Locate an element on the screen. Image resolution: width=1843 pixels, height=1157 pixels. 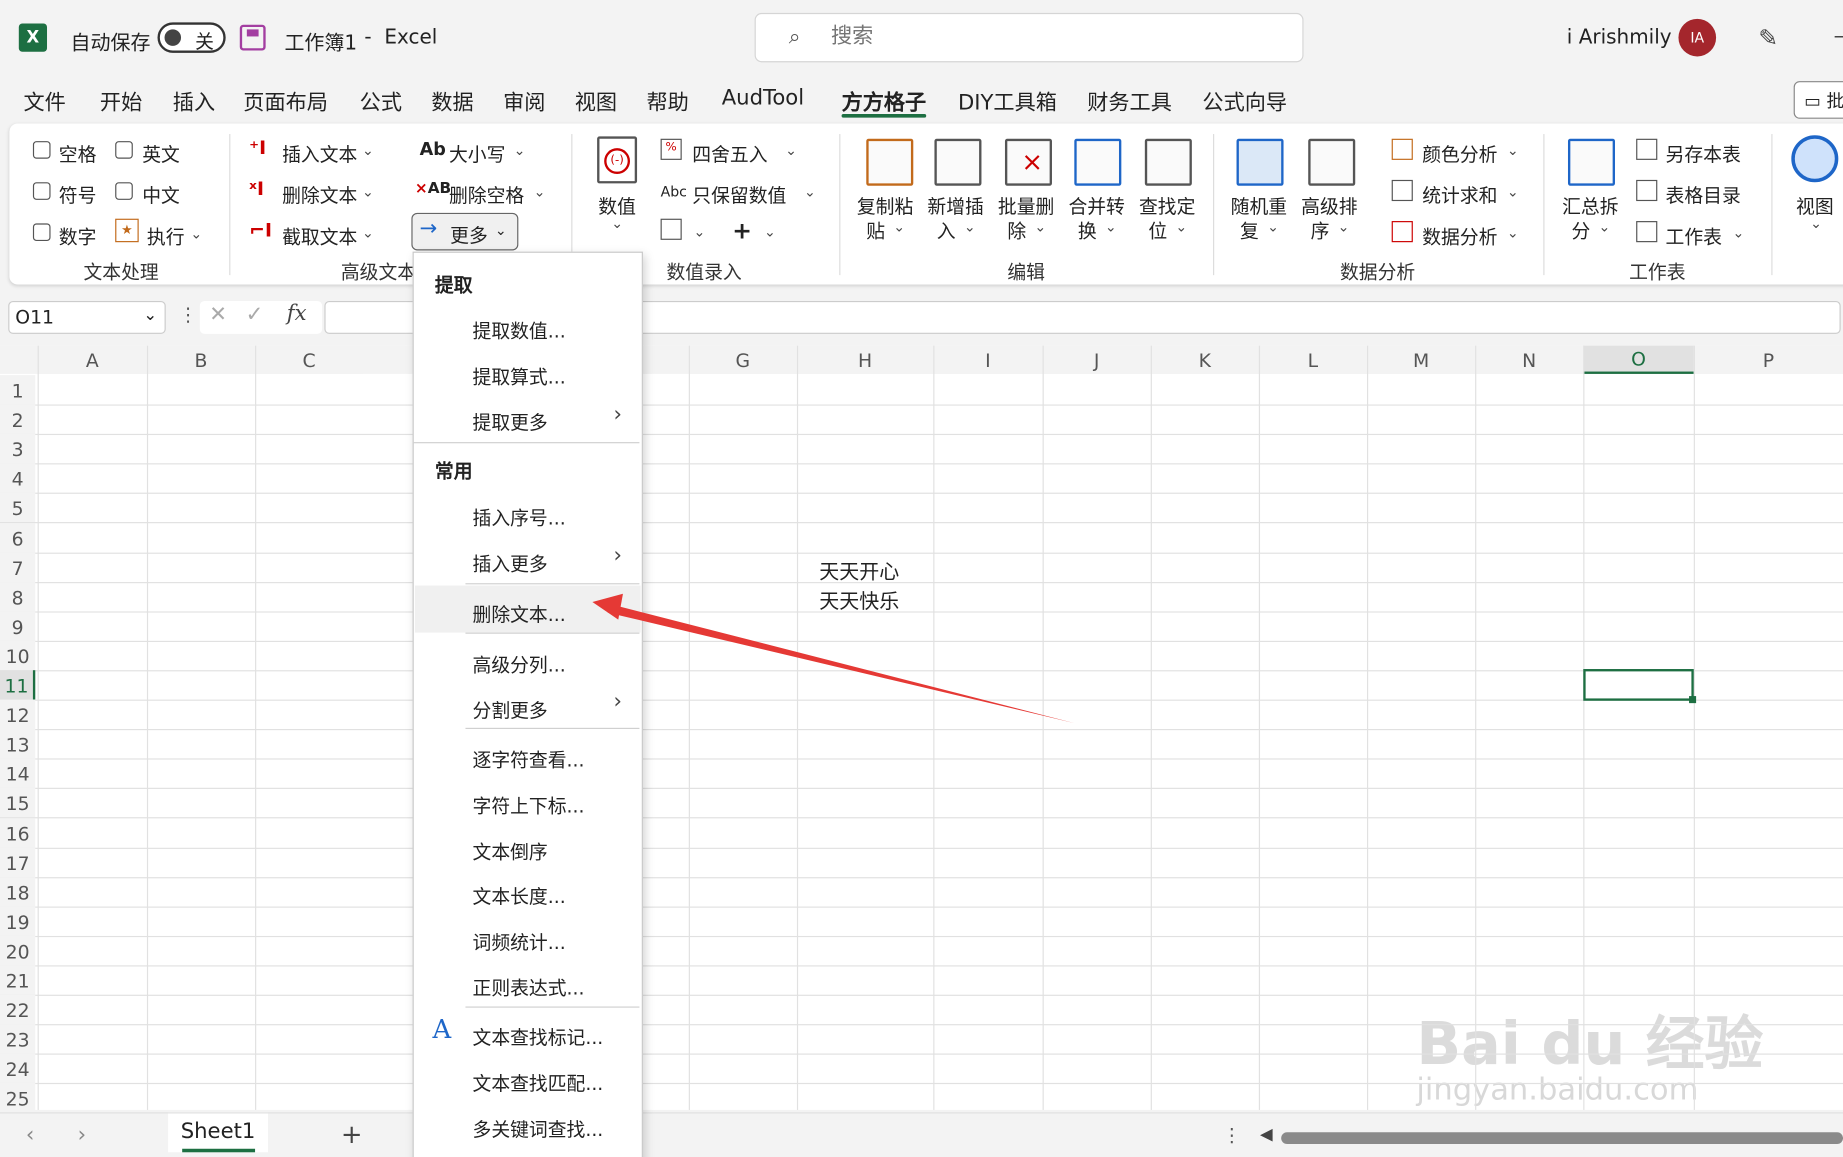
selected-cell-O11 is located at coordinates (1638, 685).